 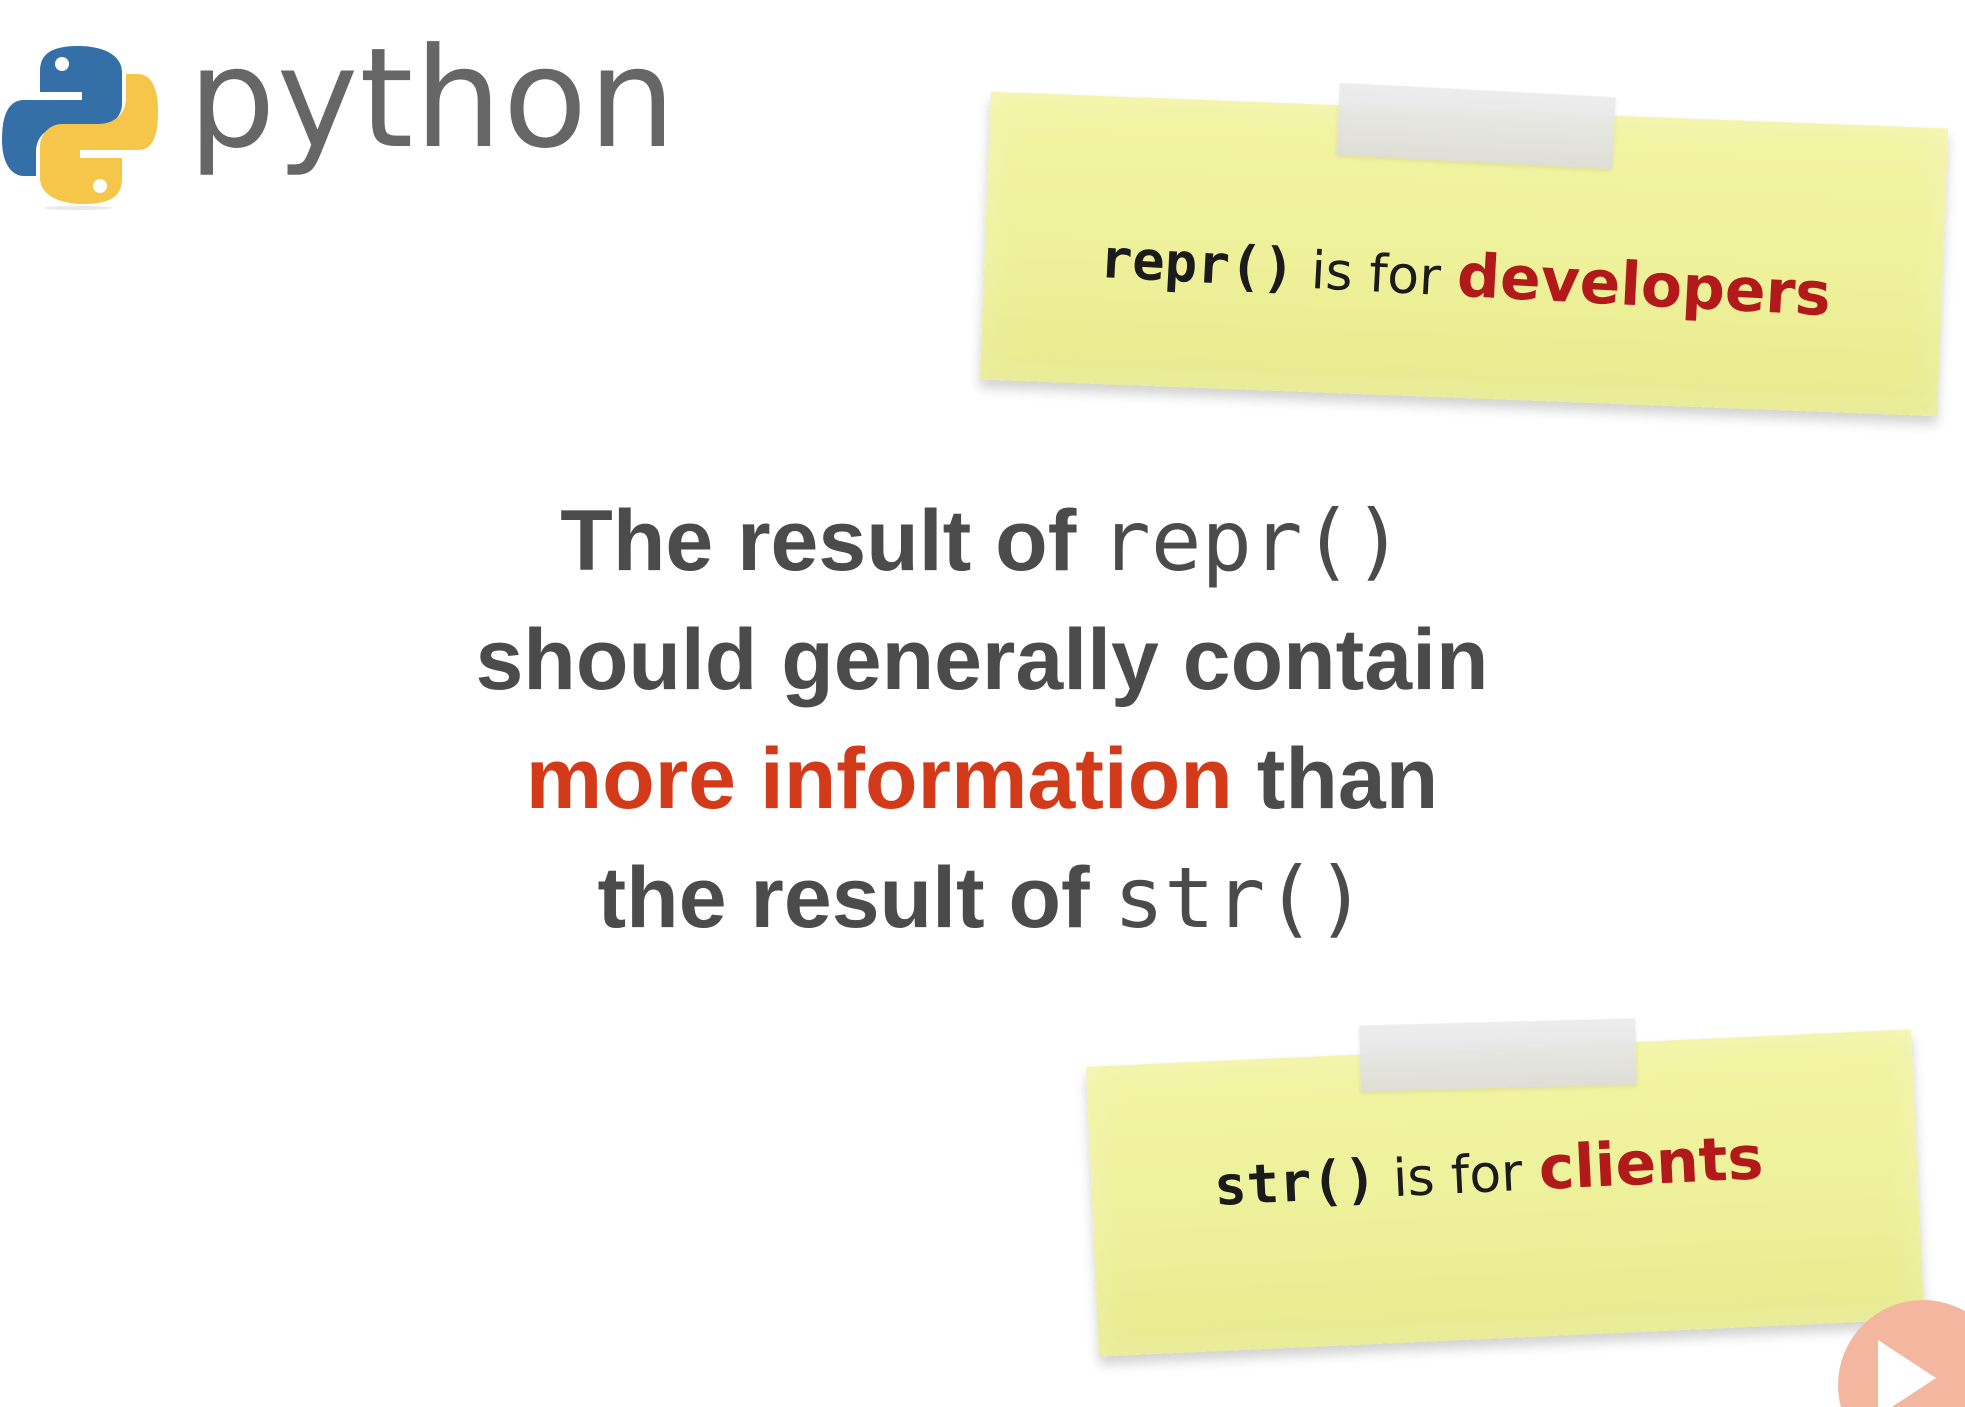 I want to click on python-logo-icon, so click(x=80, y=128).